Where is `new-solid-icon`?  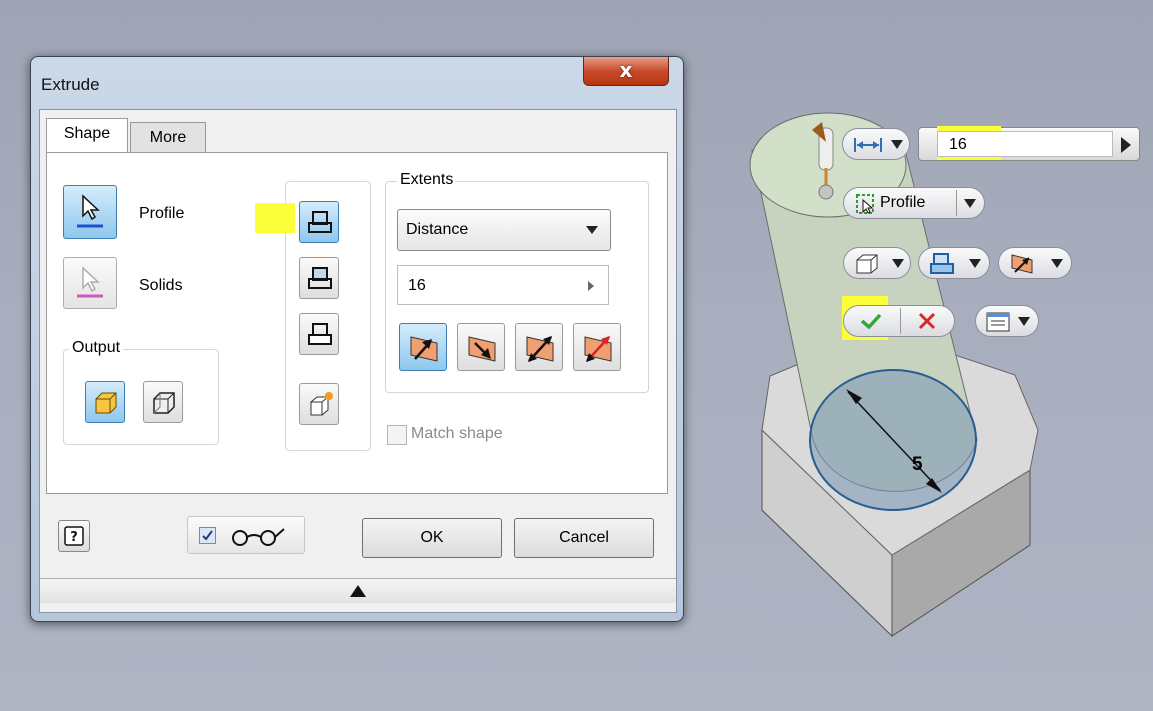
new-solid-icon is located at coordinates (321, 404).